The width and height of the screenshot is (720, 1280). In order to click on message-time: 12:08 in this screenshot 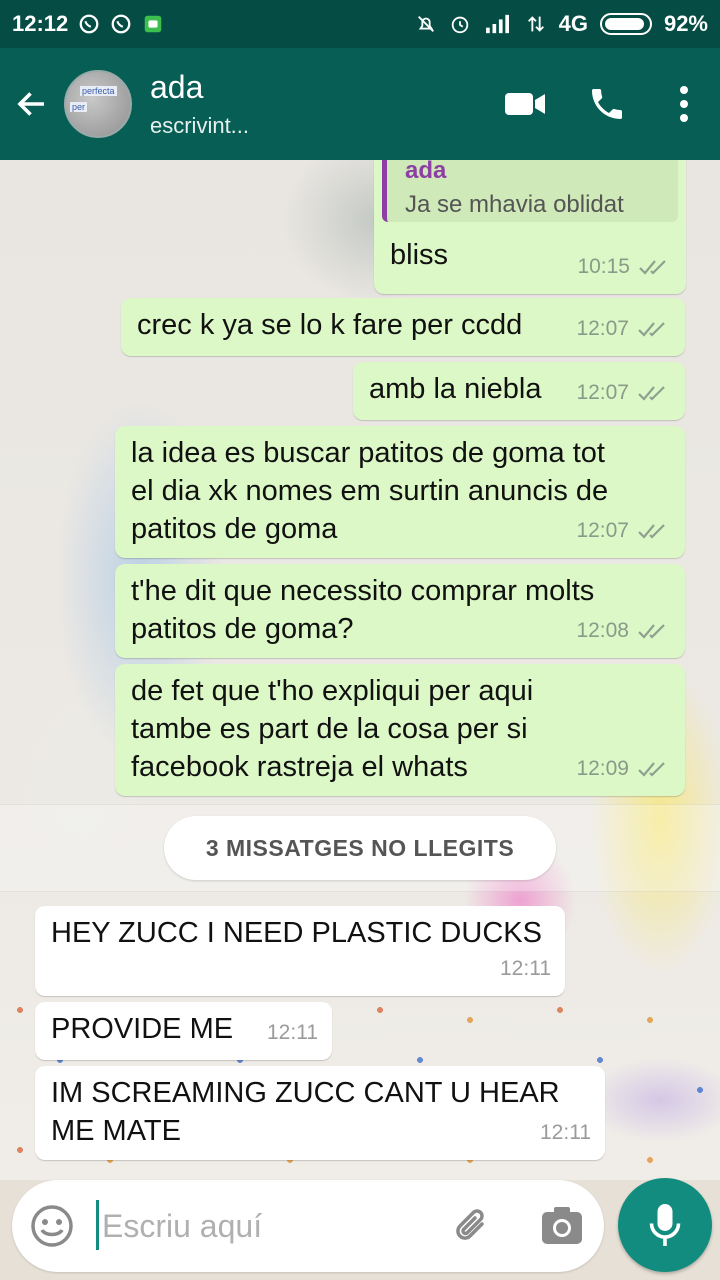, I will do `click(602, 630)`.